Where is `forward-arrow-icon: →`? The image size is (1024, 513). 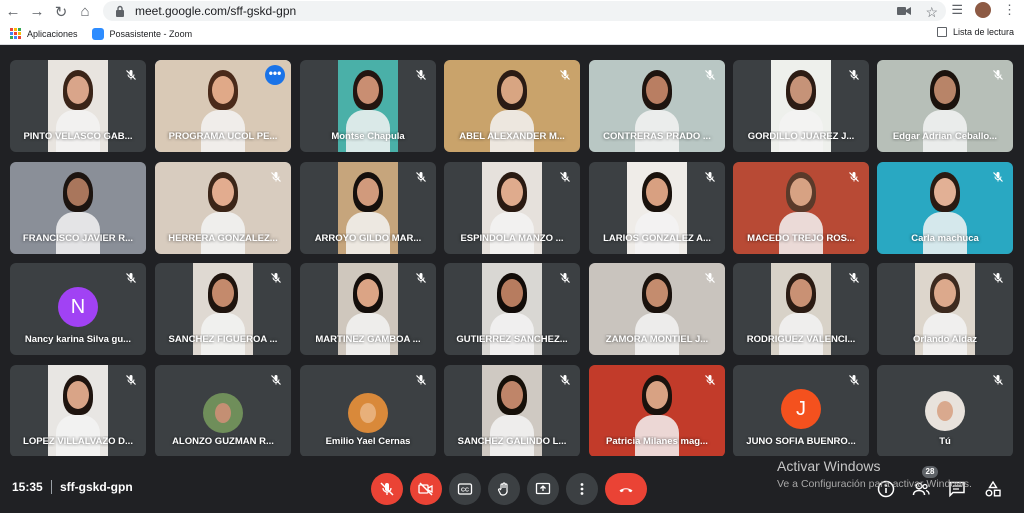
forward-arrow-icon: → is located at coordinates (37, 12).